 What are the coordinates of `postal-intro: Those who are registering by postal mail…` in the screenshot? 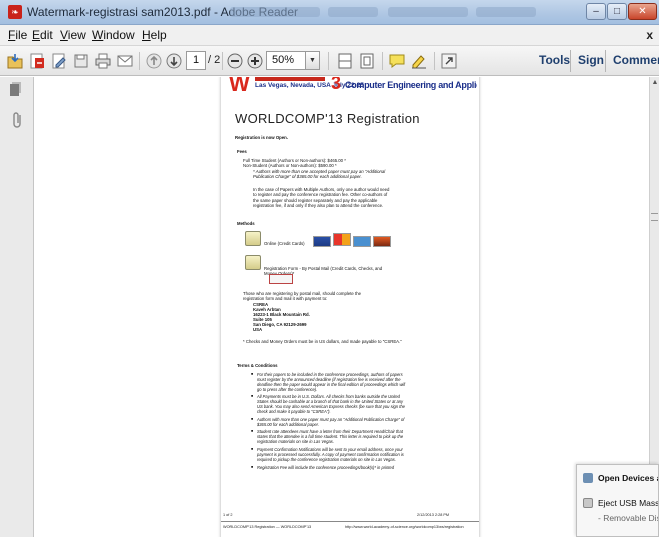 It's located at (302, 296).